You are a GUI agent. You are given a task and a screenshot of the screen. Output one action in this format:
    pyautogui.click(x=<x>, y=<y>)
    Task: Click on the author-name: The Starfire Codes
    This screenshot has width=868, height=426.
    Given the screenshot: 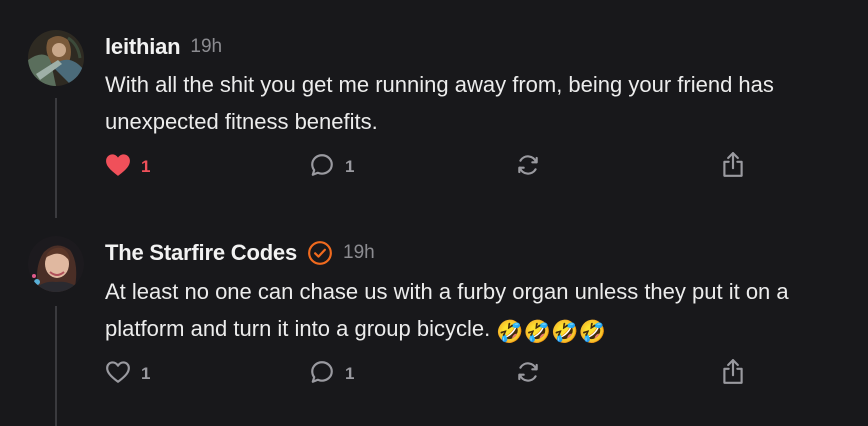 What is the action you would take?
    pyautogui.click(x=201, y=253)
    